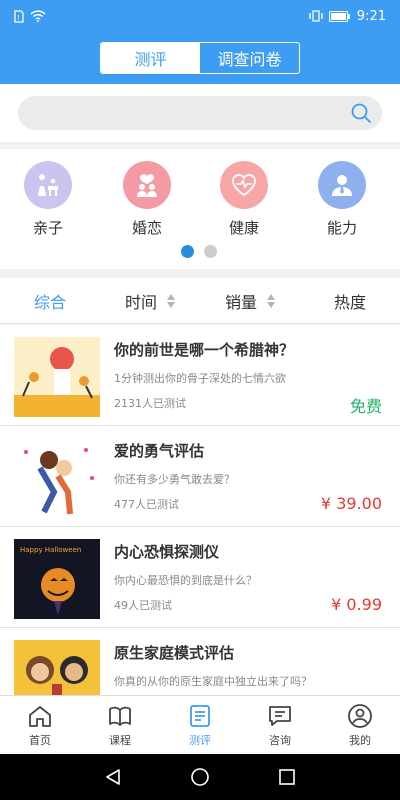 This screenshot has height=800, width=400. What do you see at coordinates (365, 406) in the screenshot?
I see `item-price: 免费` at bounding box center [365, 406].